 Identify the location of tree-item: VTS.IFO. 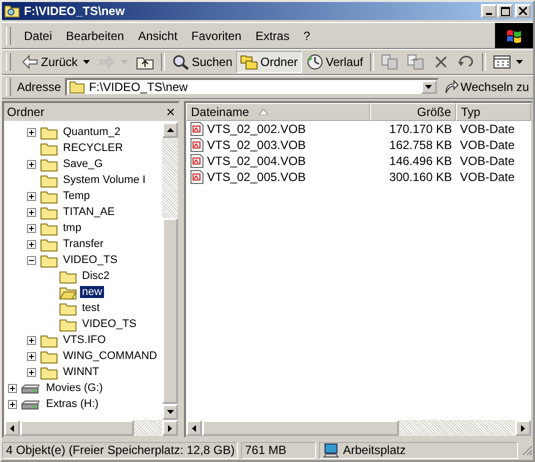
(84, 340).